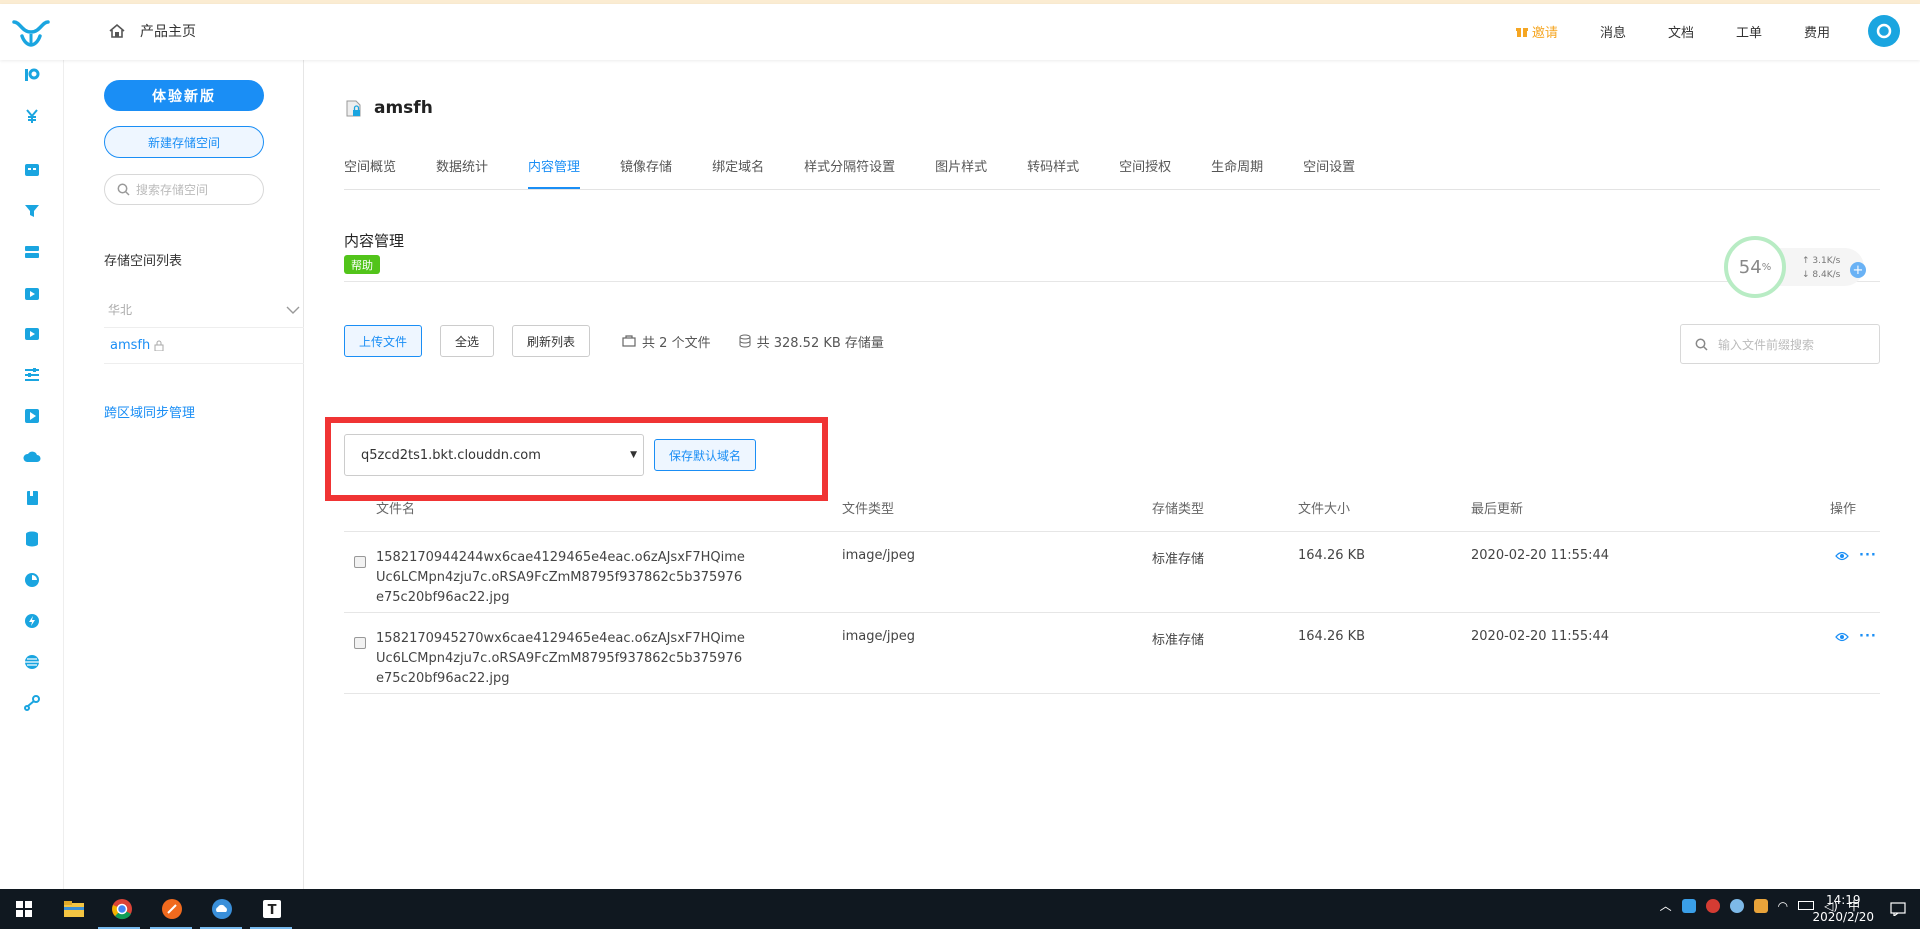 This screenshot has height=929, width=1920. I want to click on new-bucket-button: 新建存储空间, so click(184, 142).